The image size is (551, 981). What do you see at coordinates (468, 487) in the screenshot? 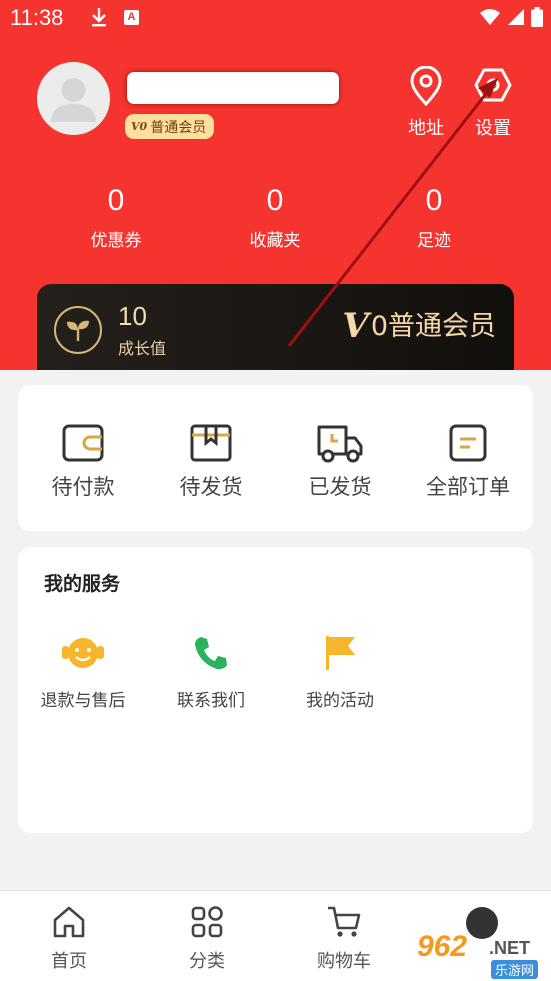
I see `order-all-label: 全部订单` at bounding box center [468, 487].